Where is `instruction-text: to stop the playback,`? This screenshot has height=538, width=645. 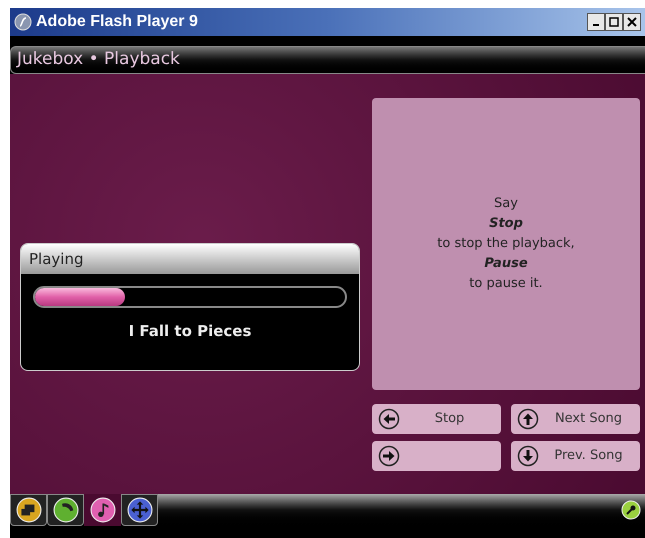 instruction-text: to stop the playback, is located at coordinates (506, 244).